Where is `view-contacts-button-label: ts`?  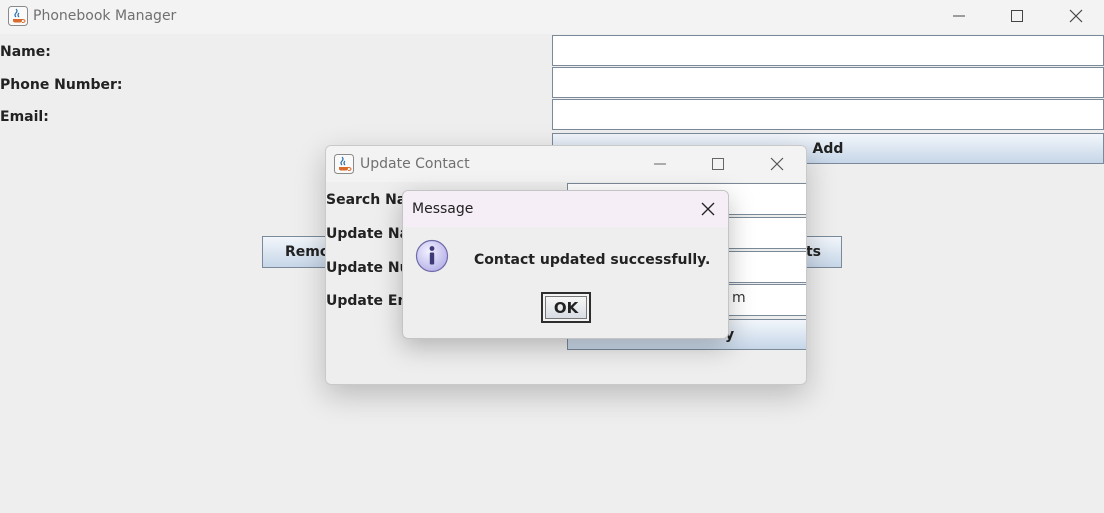 view-contacts-button-label: ts is located at coordinates (813, 252).